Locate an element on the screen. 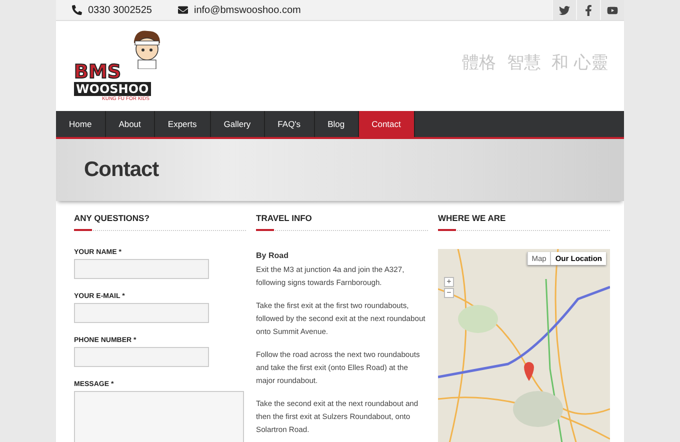 The width and height of the screenshot is (680, 442). nav-link: About is located at coordinates (130, 124).